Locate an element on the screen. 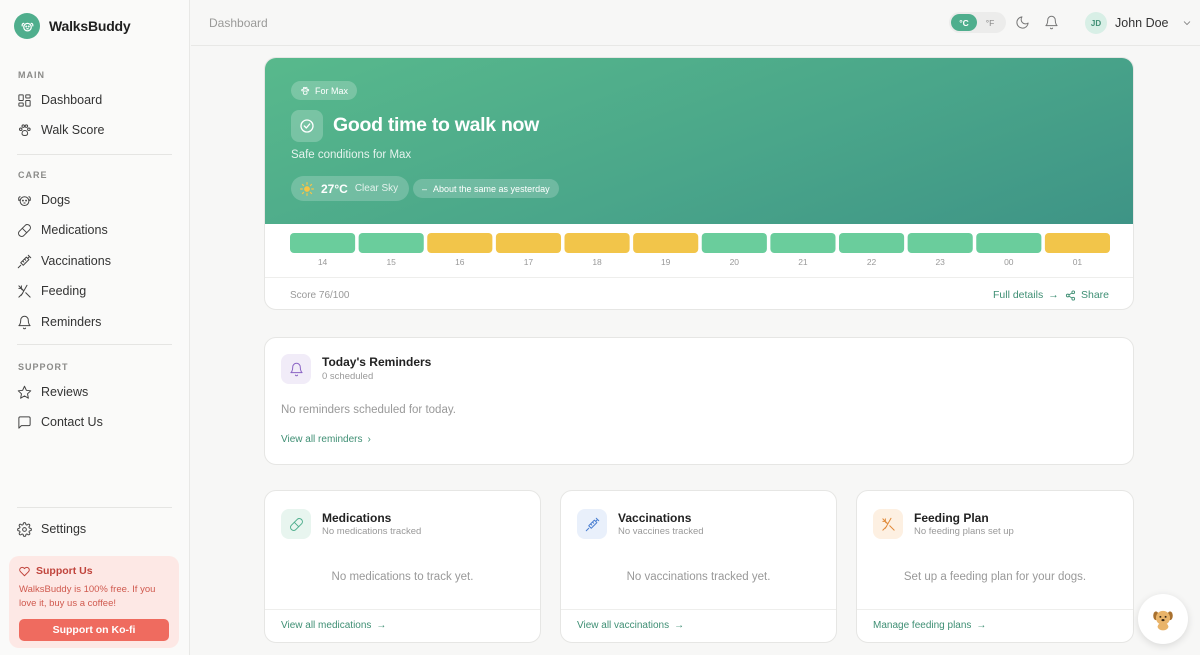 The height and width of the screenshot is (655, 1200). walk-status-subtitle: Safe conditions for Max is located at coordinates (351, 155).